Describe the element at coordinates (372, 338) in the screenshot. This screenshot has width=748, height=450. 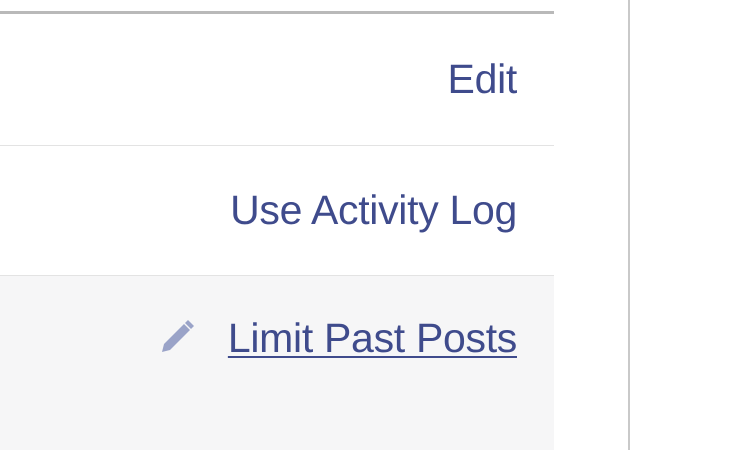
I see `action-link: Limit Past Posts` at that location.